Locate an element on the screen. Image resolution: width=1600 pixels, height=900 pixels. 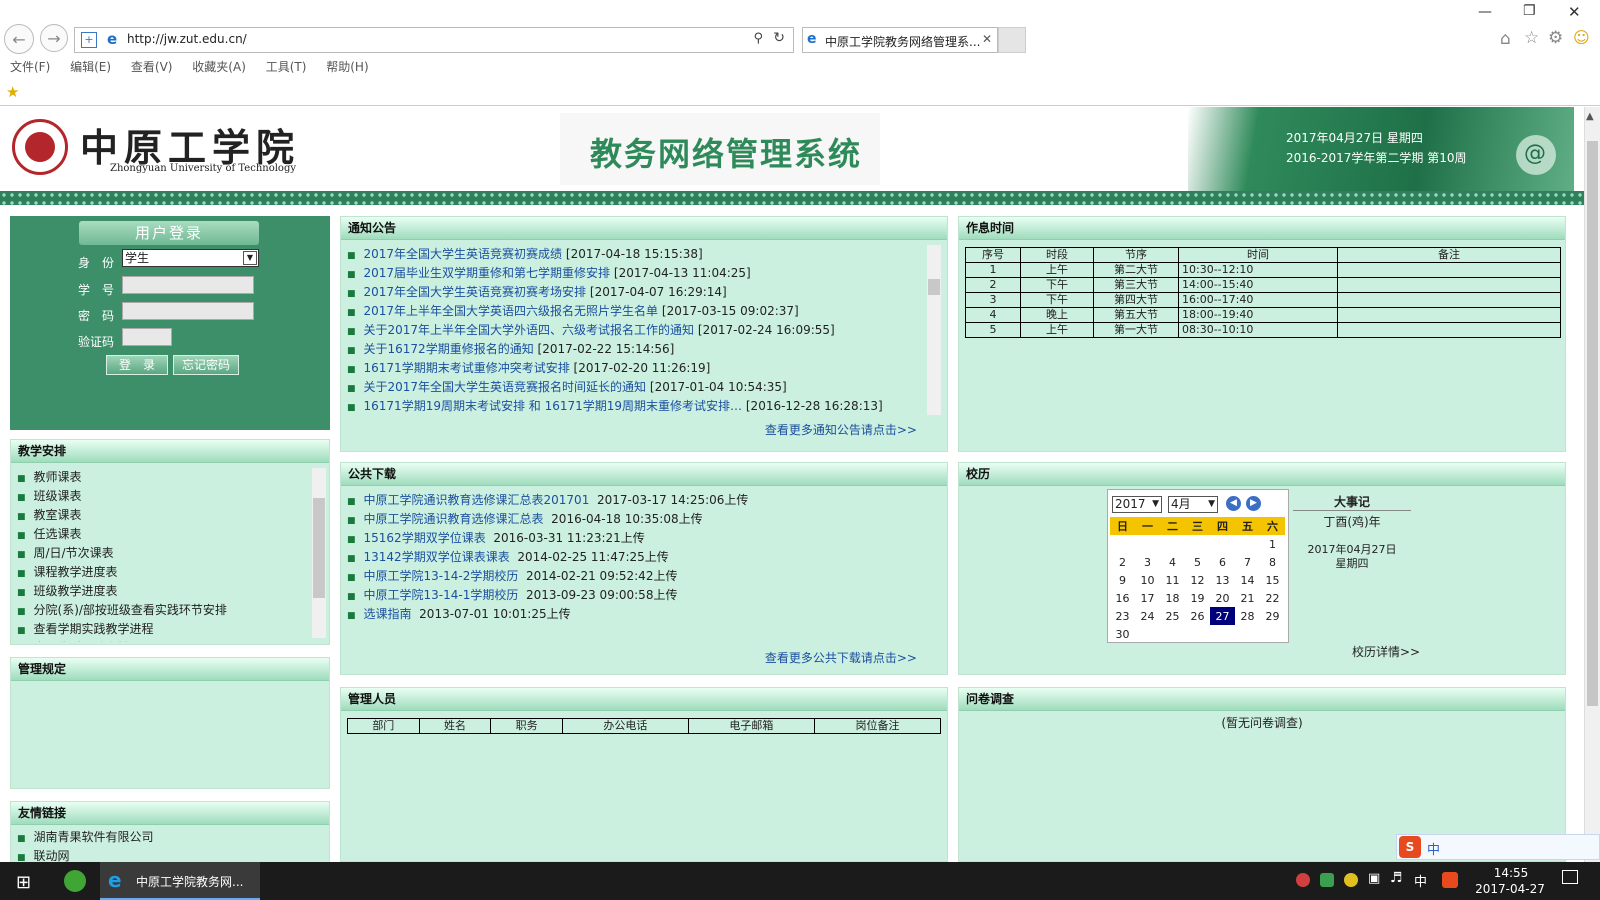
calendar-day: 13 is located at coordinates (1222, 580).